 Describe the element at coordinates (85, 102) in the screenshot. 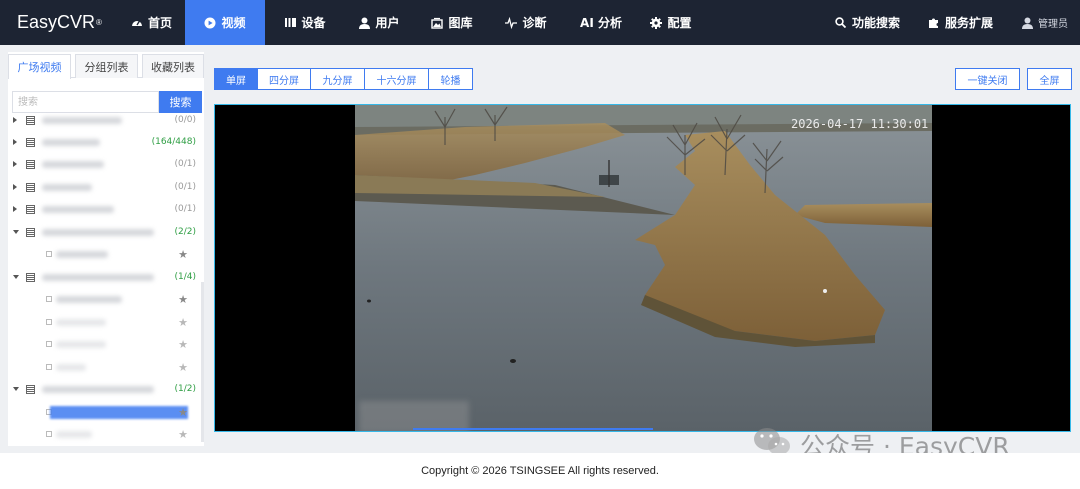

I see `search-input` at that location.